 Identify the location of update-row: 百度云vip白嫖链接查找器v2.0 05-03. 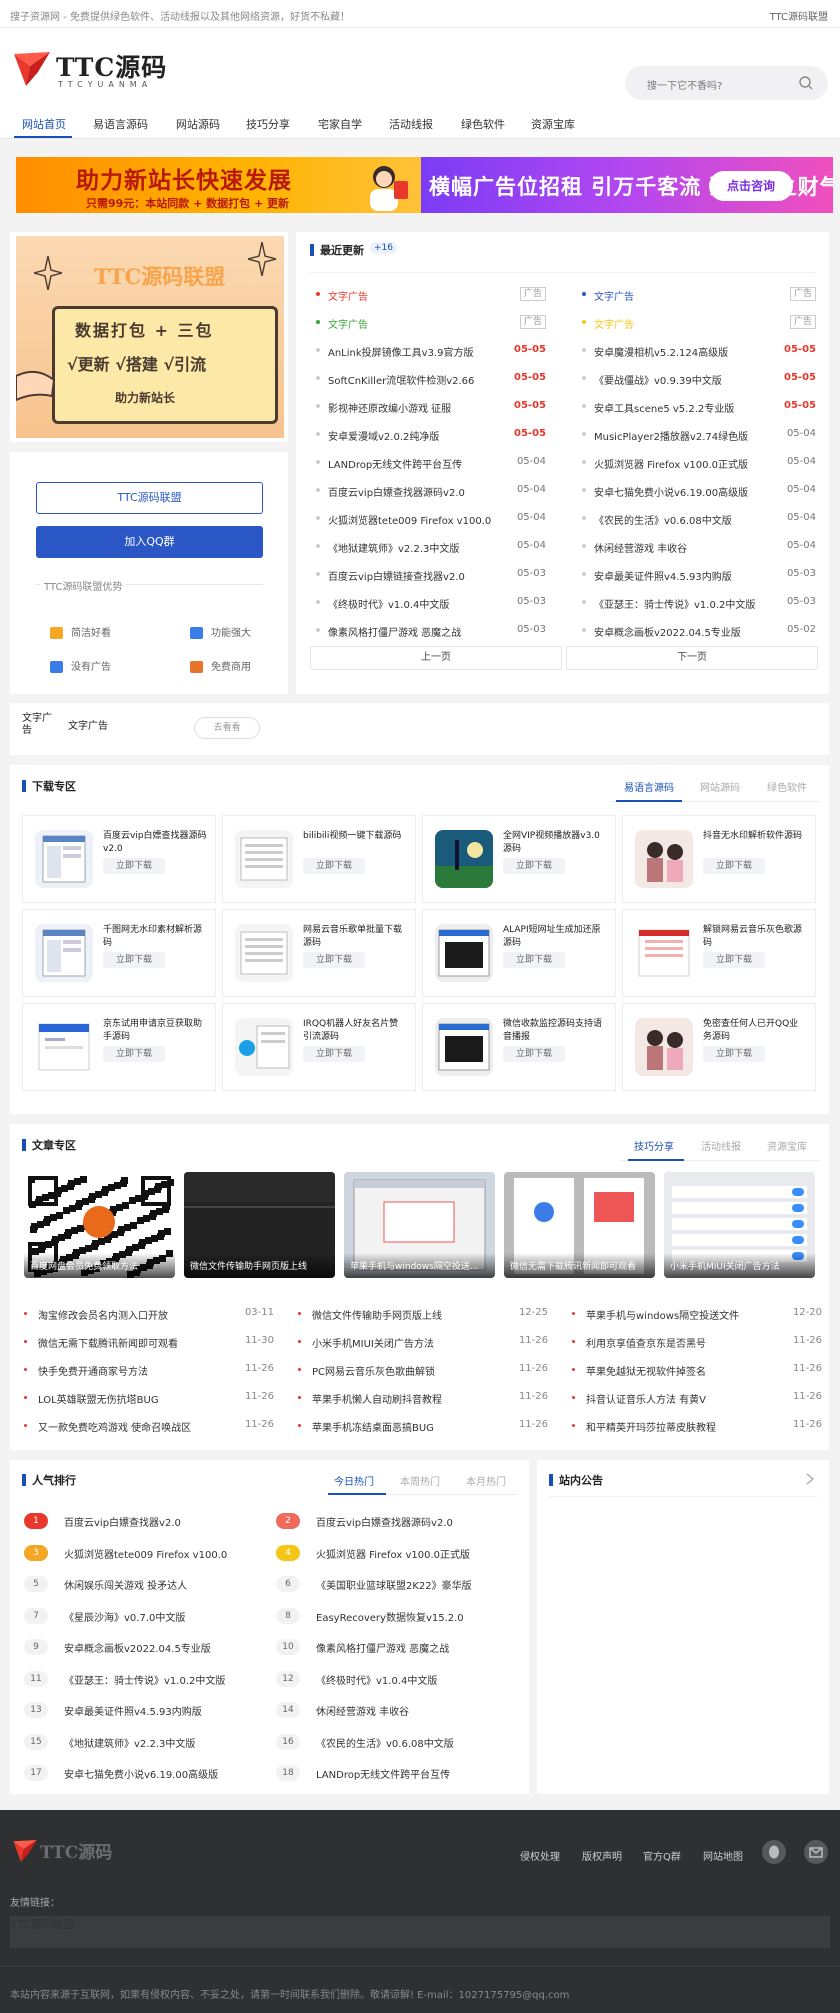
(428, 574).